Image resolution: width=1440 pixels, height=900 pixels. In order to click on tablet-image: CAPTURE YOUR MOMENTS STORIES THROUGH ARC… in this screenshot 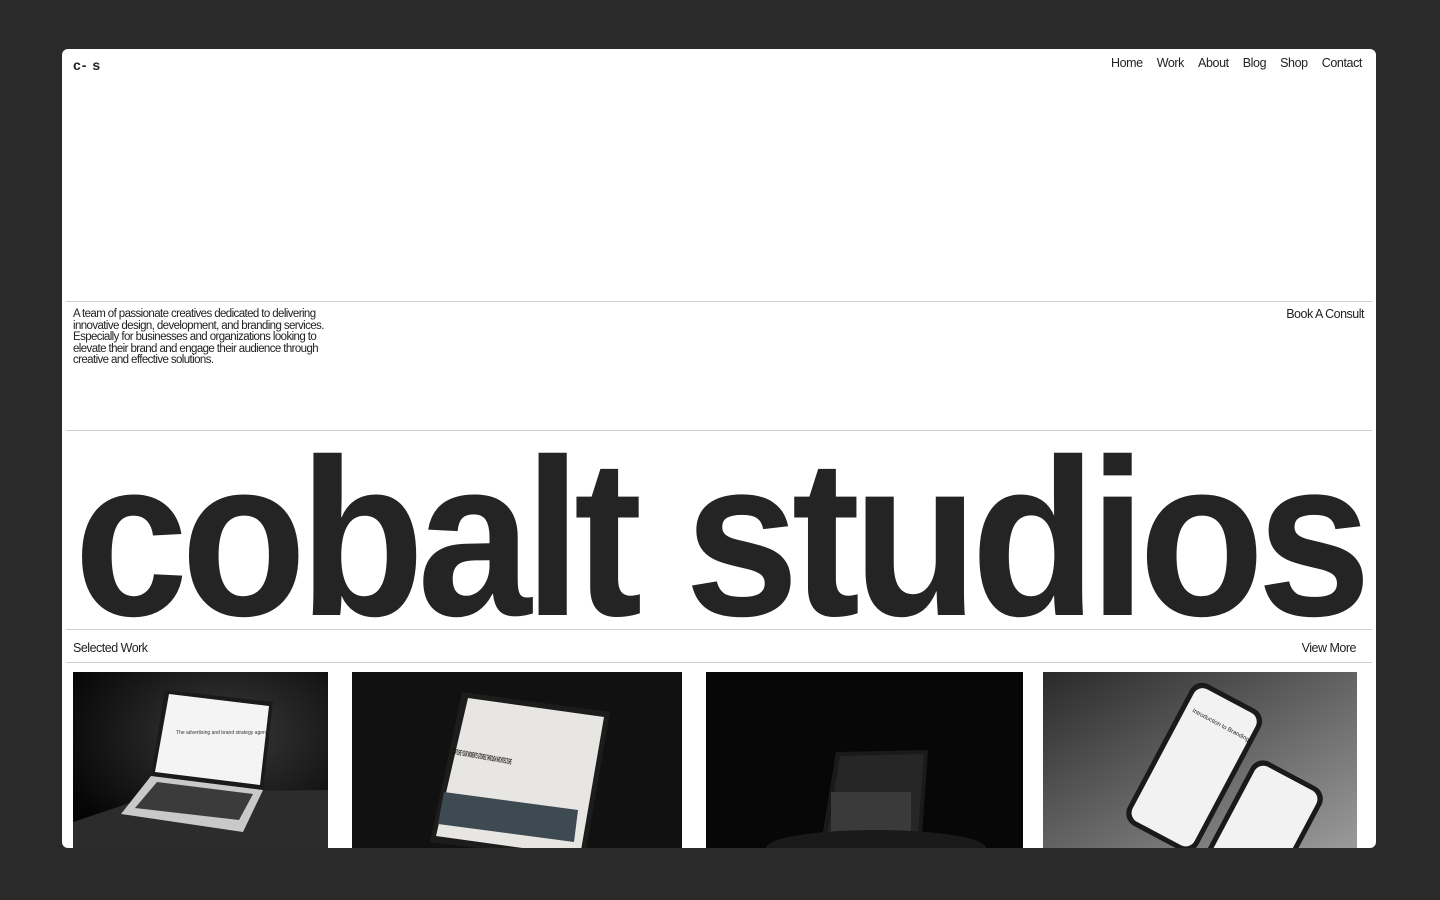, I will do `click(517, 760)`.